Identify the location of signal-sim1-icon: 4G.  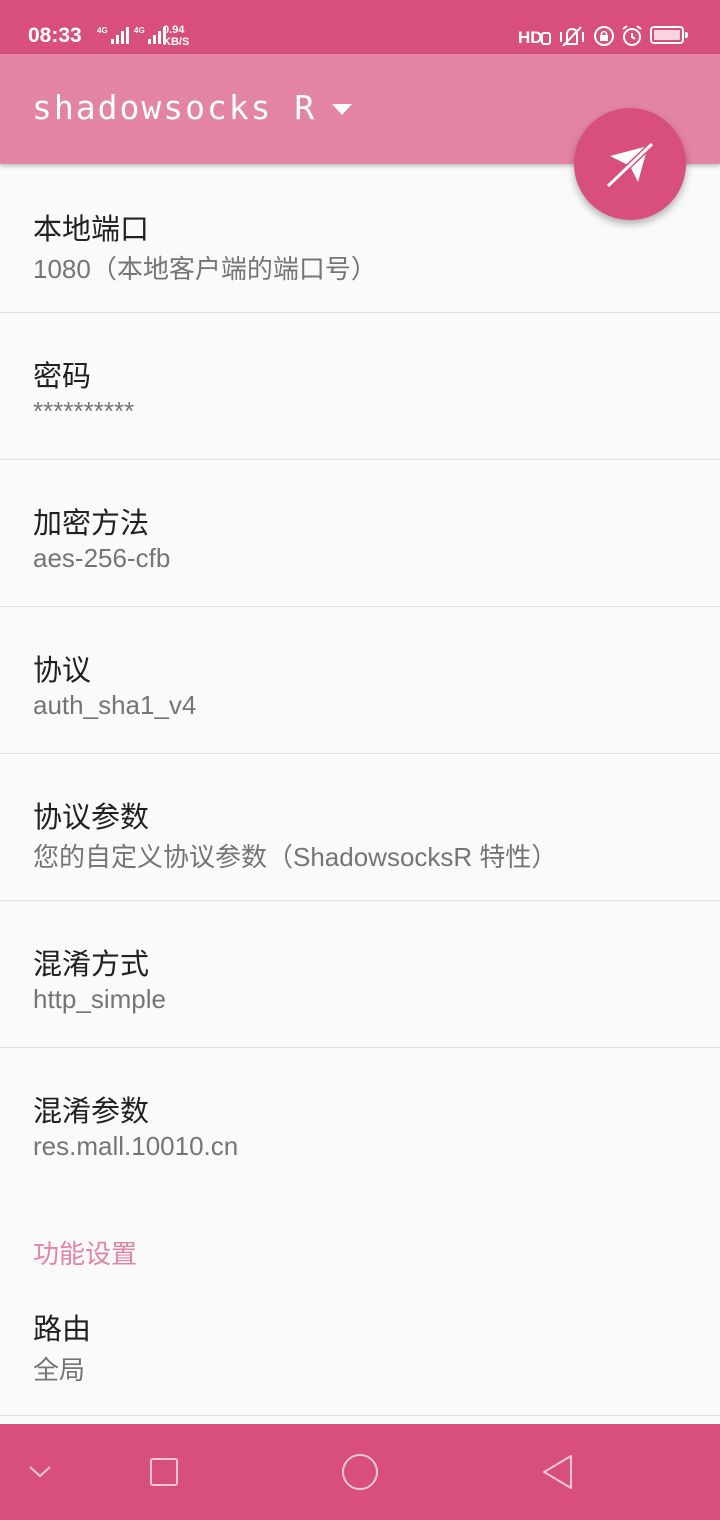
(113, 35).